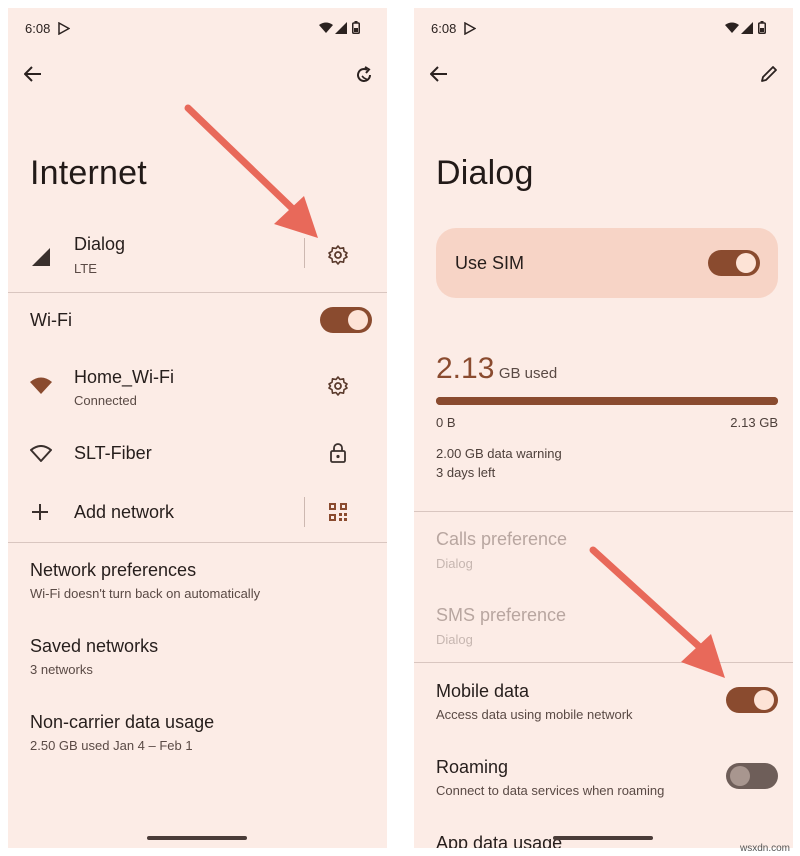 This screenshot has width=800, height=856. Describe the element at coordinates (41, 257) in the screenshot. I see `cellular-signal-icon` at that location.